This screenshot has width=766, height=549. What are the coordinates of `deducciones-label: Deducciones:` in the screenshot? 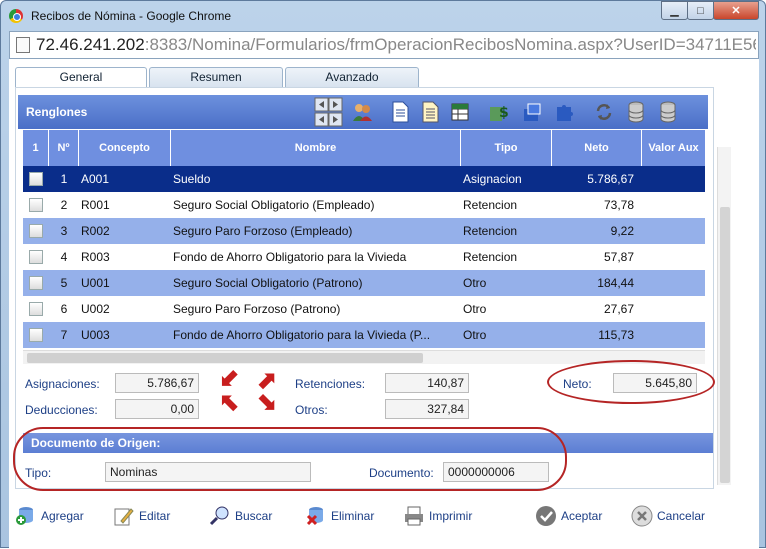 It's located at (61, 410).